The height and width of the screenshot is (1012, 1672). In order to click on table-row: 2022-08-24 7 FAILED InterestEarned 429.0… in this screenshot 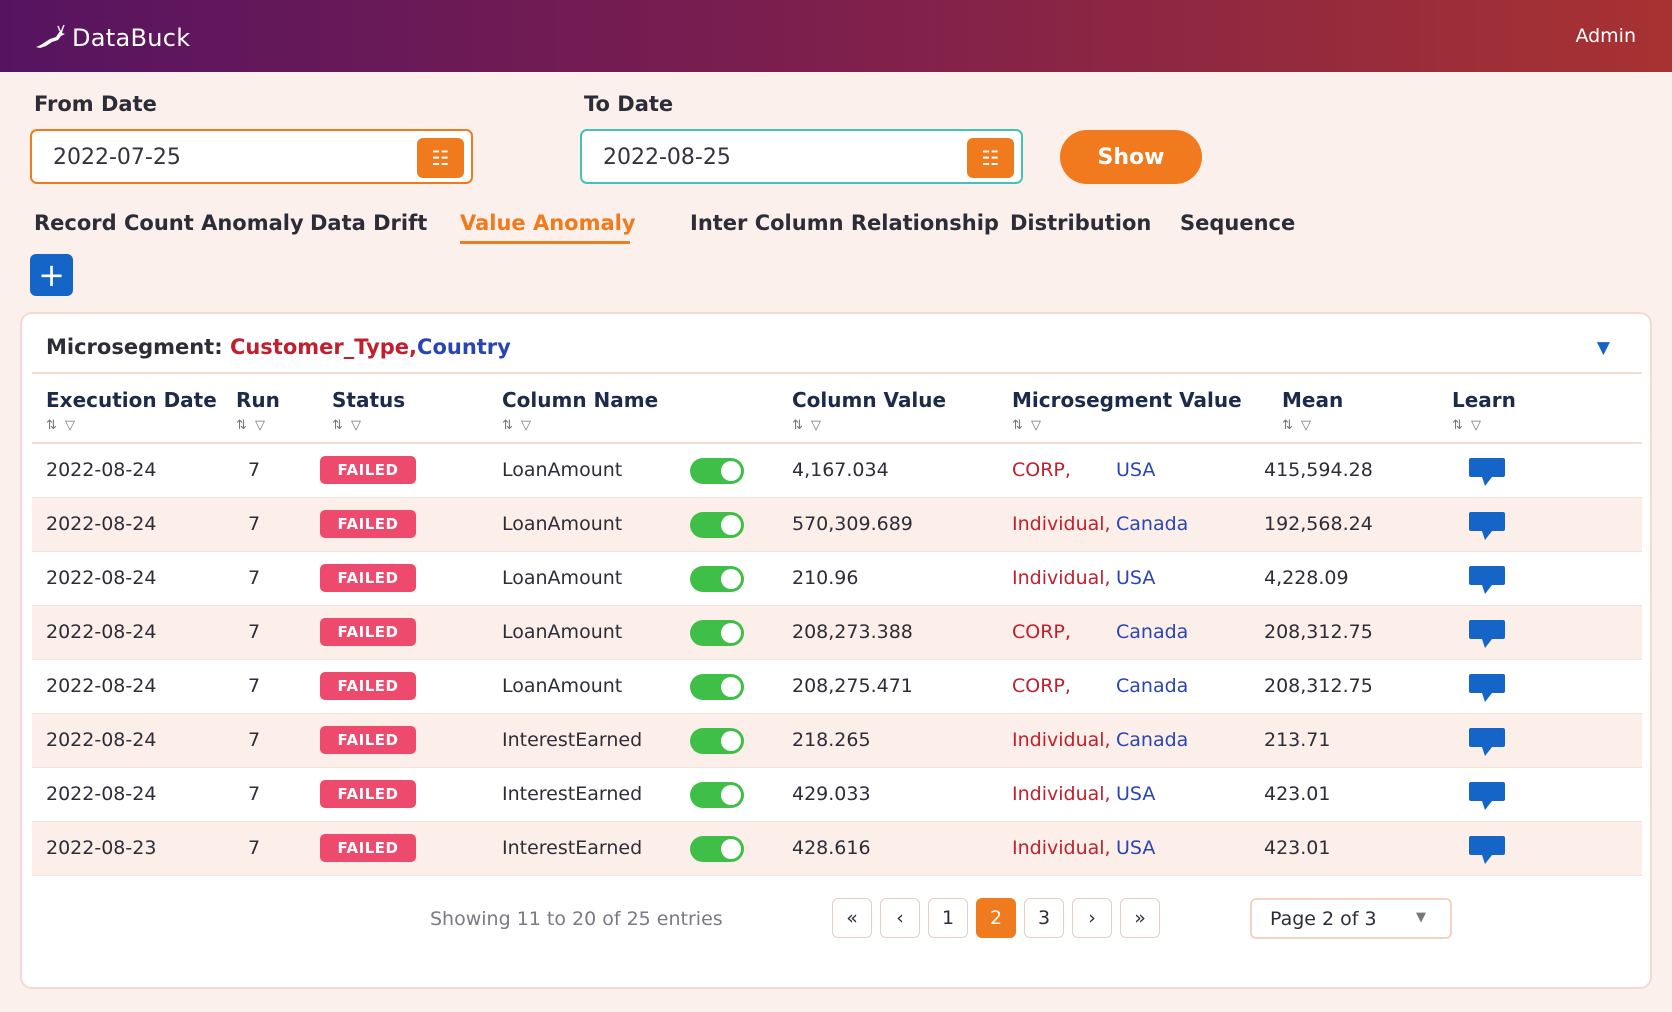, I will do `click(837, 795)`.